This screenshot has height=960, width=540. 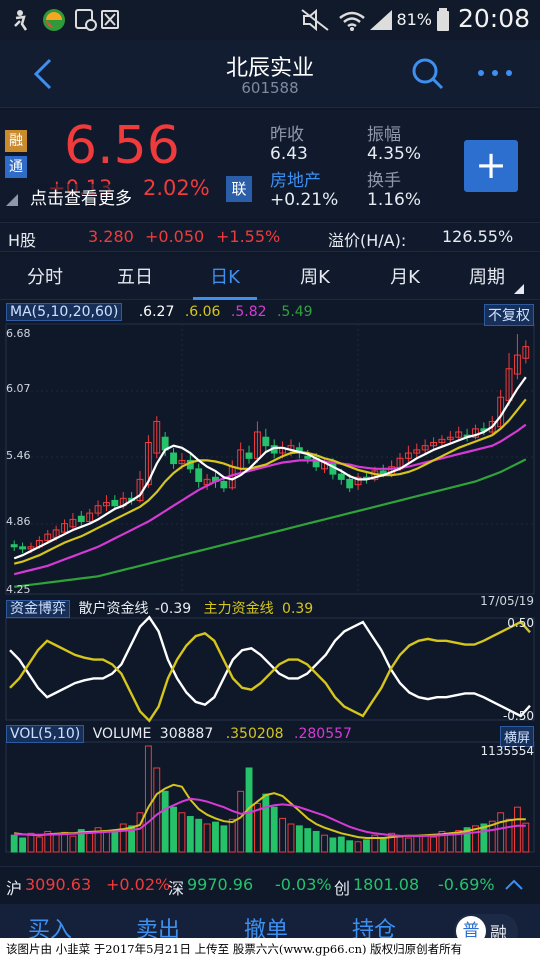 What do you see at coordinates (122, 146) in the screenshot?
I see `current-price: 6.56` at bounding box center [122, 146].